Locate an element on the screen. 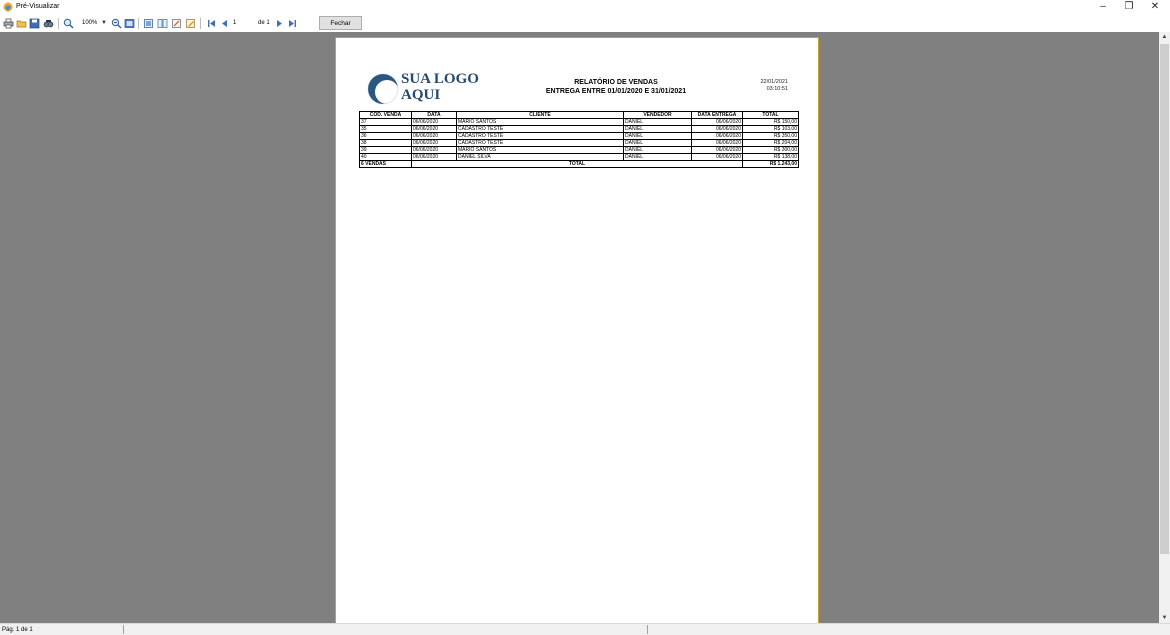  column-header: TOTAL is located at coordinates (770, 115).